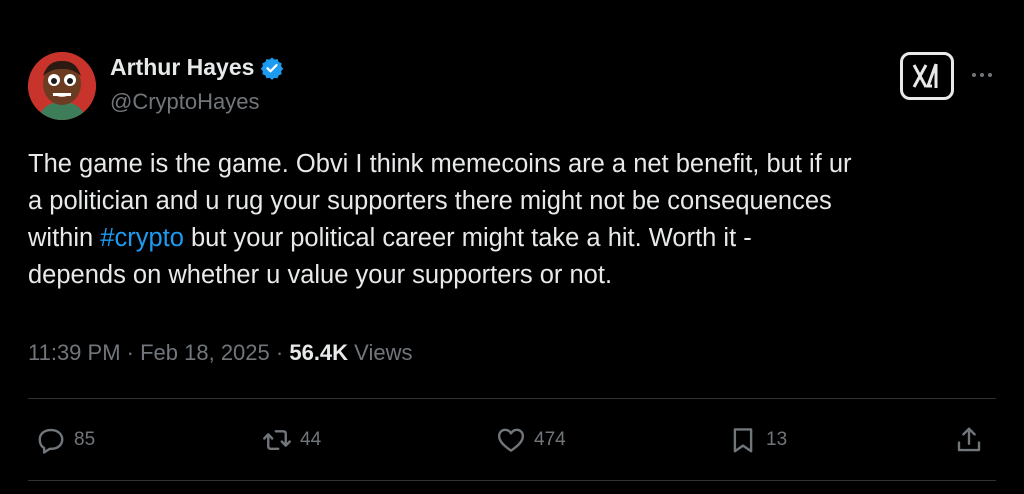  I want to click on reply-button: 85, so click(65, 440).